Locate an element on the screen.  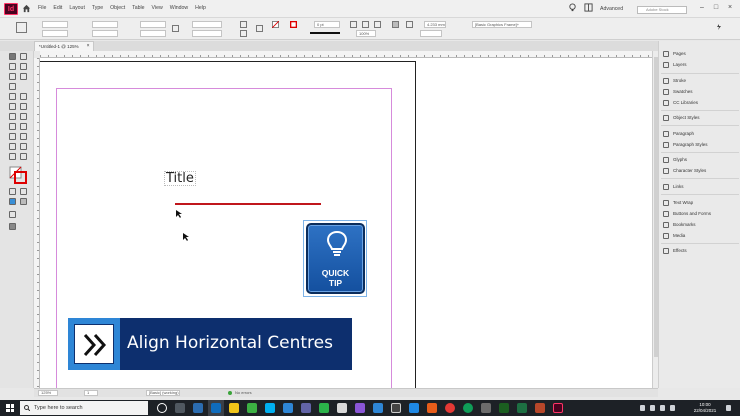
rotate-90-icon is located at coordinates (243, 24).